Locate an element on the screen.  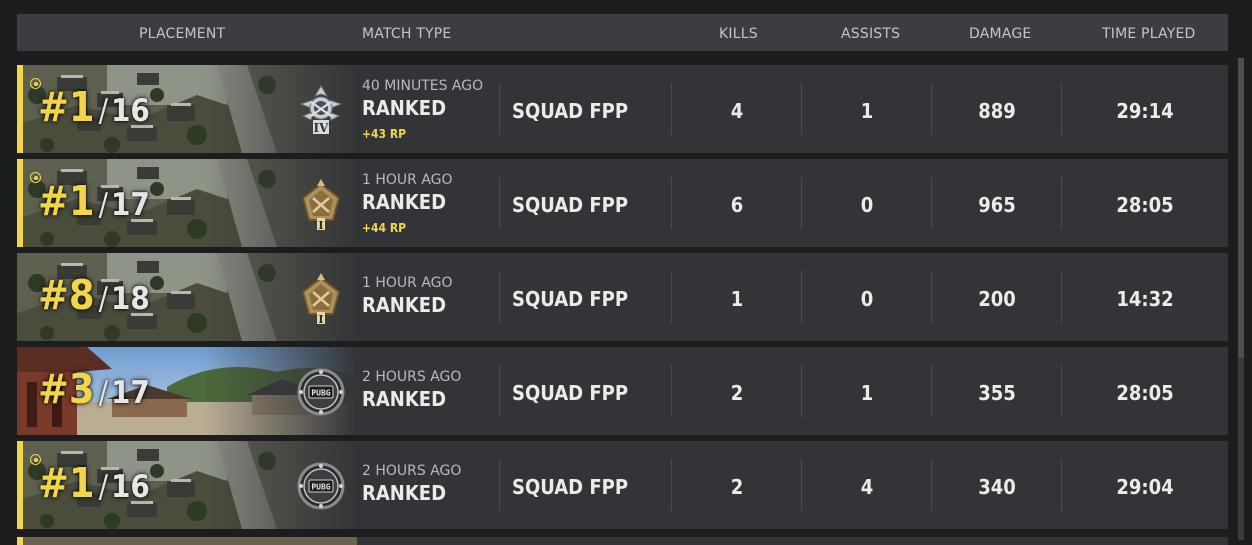
scrollbar is located at coordinates (1241, 299).